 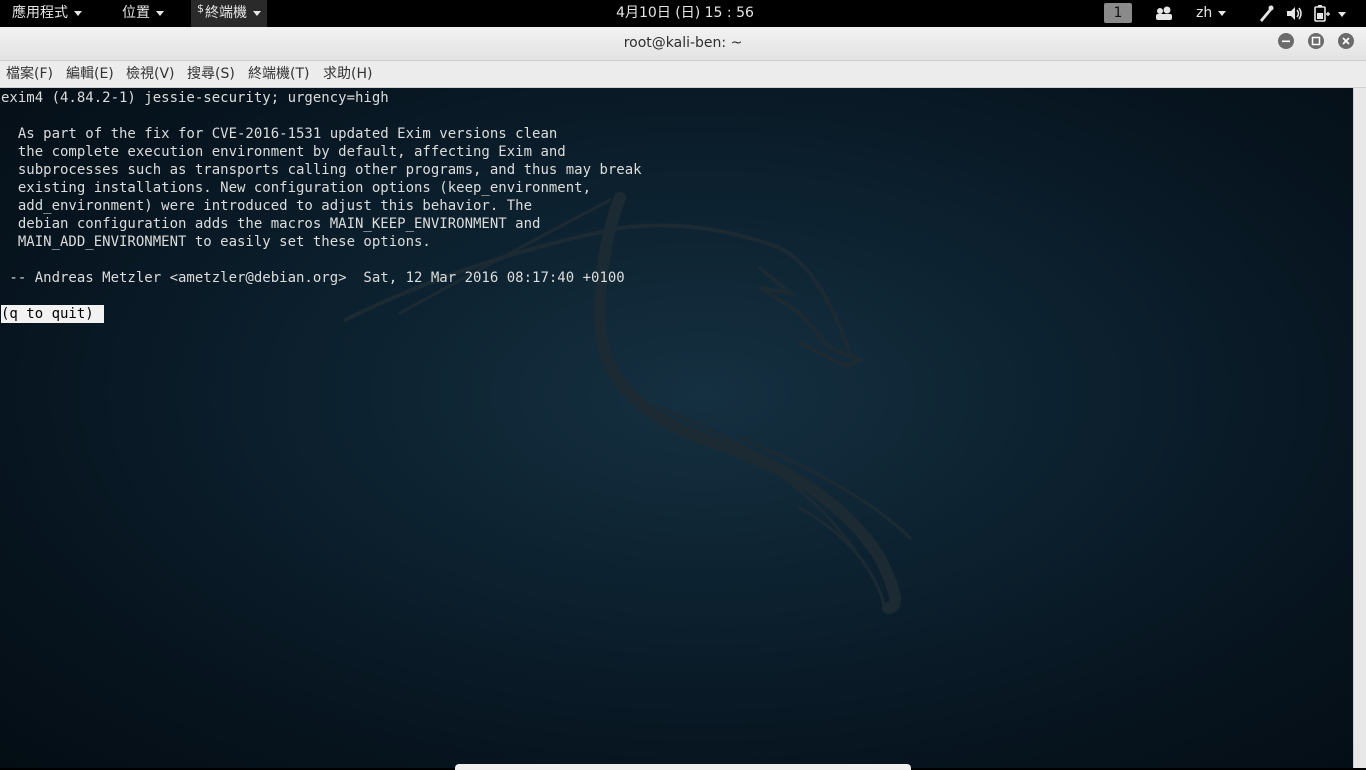 I want to click on top-panel: 應用程式 位置 $終端機 4月10日 (日) 15 : 56 1 zh, so click(x=683, y=13).